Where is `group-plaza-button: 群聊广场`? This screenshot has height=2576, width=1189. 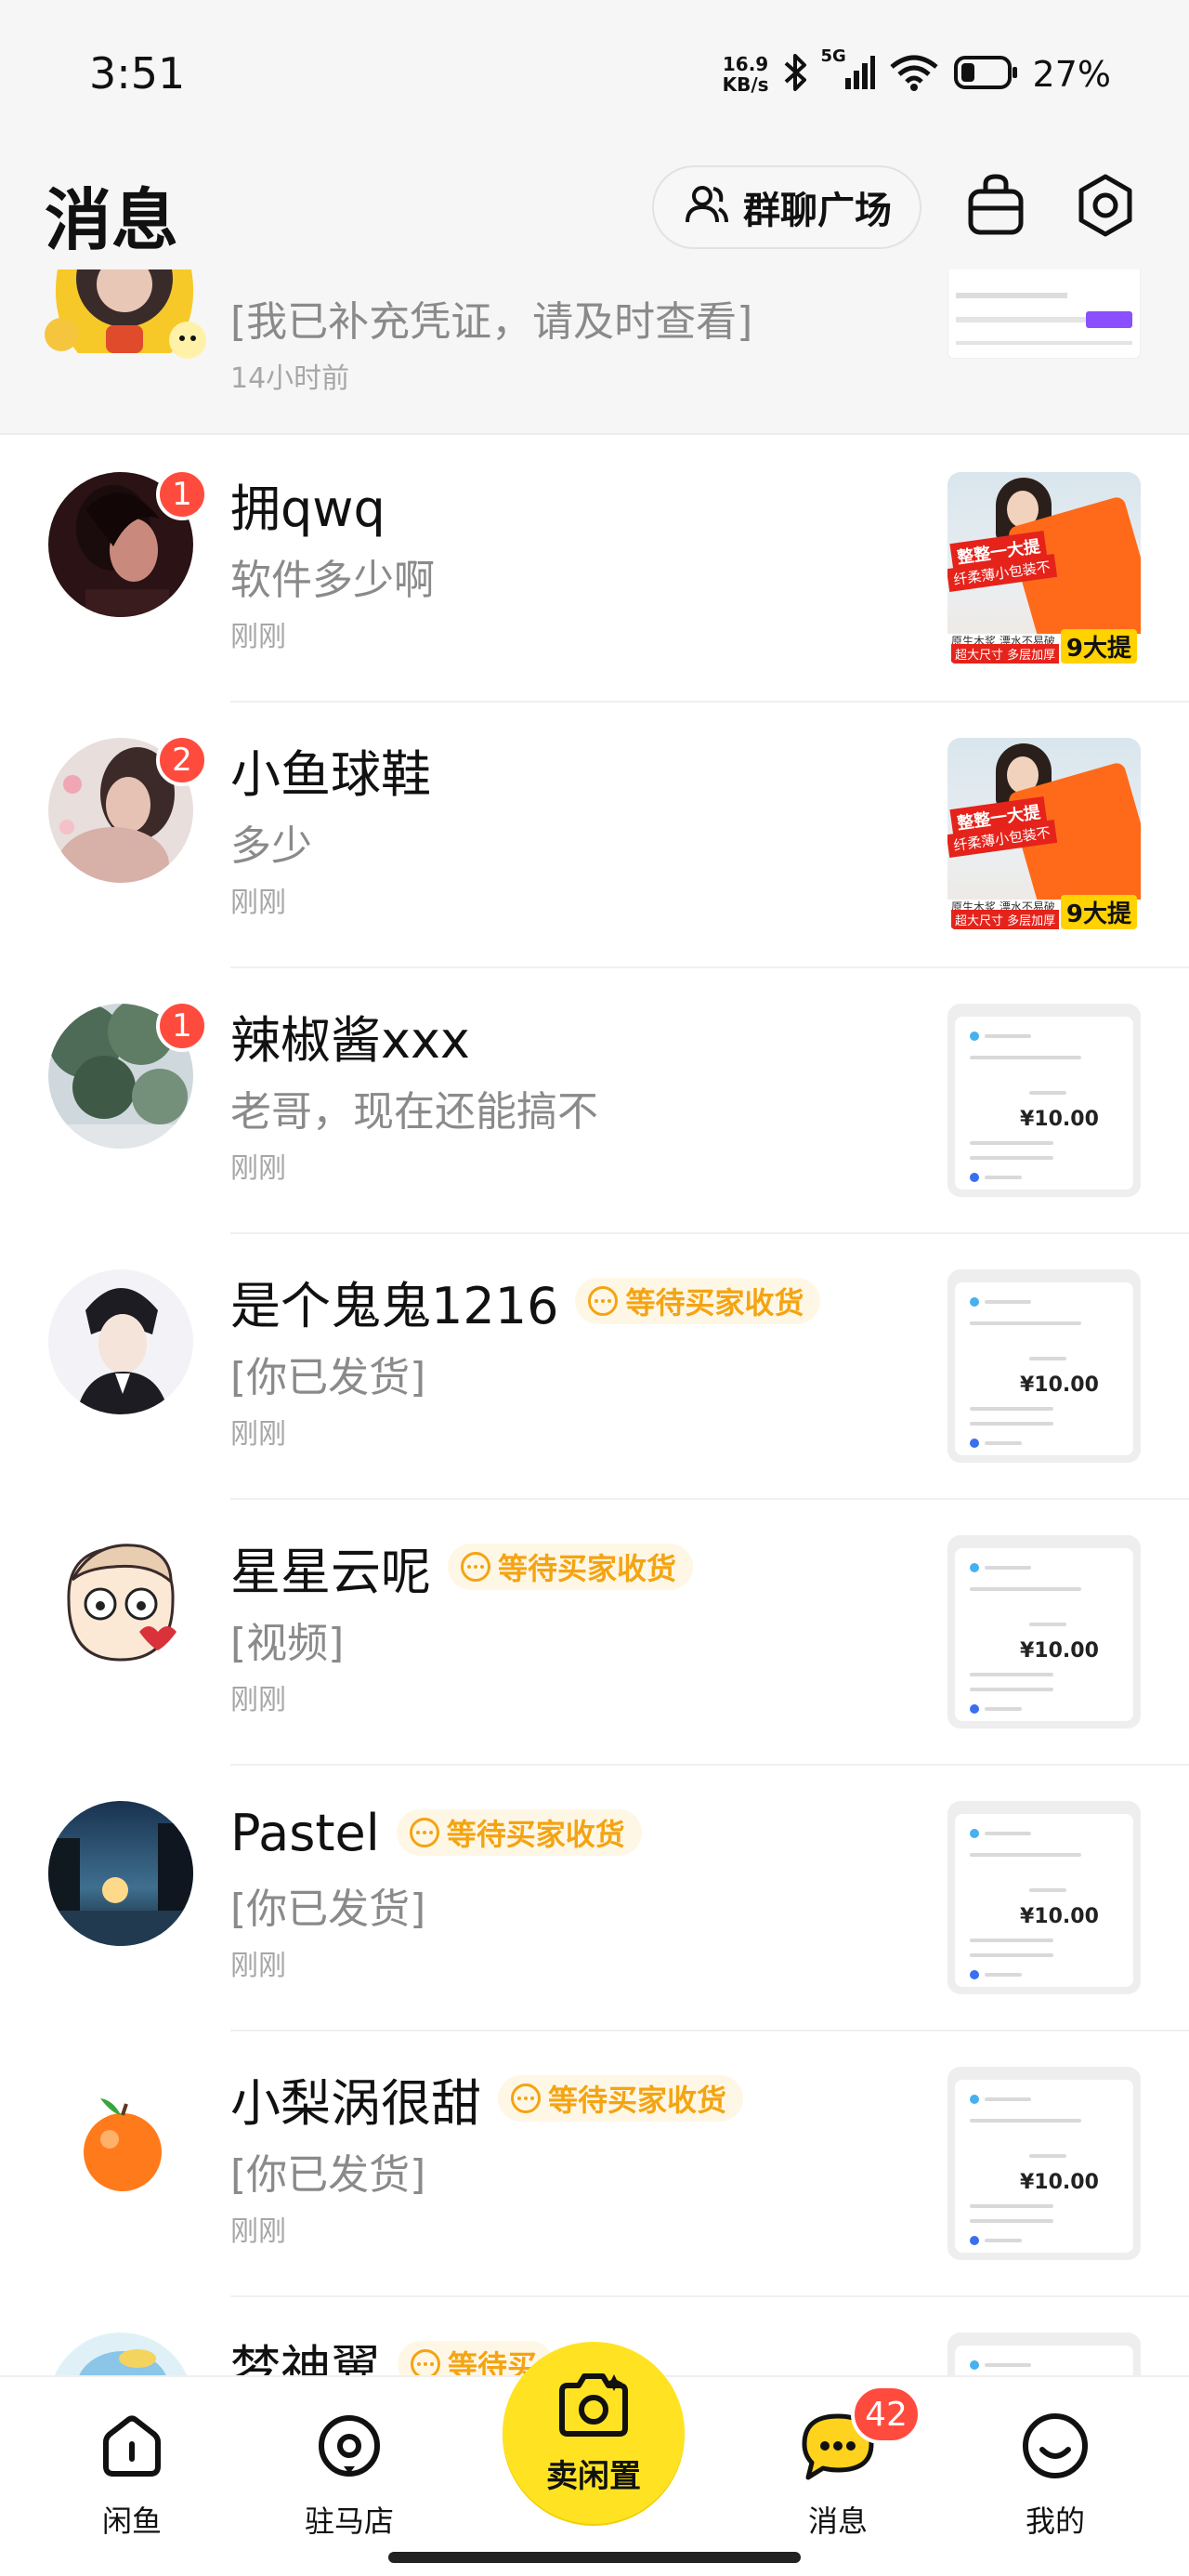
group-plaza-button: 群聊广场 is located at coordinates (787, 207).